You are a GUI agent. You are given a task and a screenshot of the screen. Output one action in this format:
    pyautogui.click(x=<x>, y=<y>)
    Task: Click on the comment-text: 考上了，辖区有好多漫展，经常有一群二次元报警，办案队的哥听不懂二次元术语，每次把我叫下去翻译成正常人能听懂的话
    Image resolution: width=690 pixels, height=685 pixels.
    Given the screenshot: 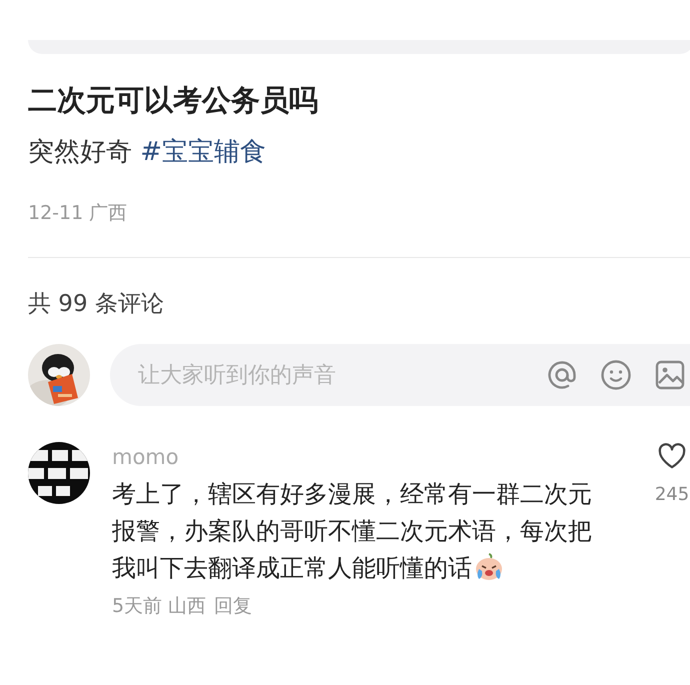 What is the action you would take?
    pyautogui.click(x=352, y=531)
    